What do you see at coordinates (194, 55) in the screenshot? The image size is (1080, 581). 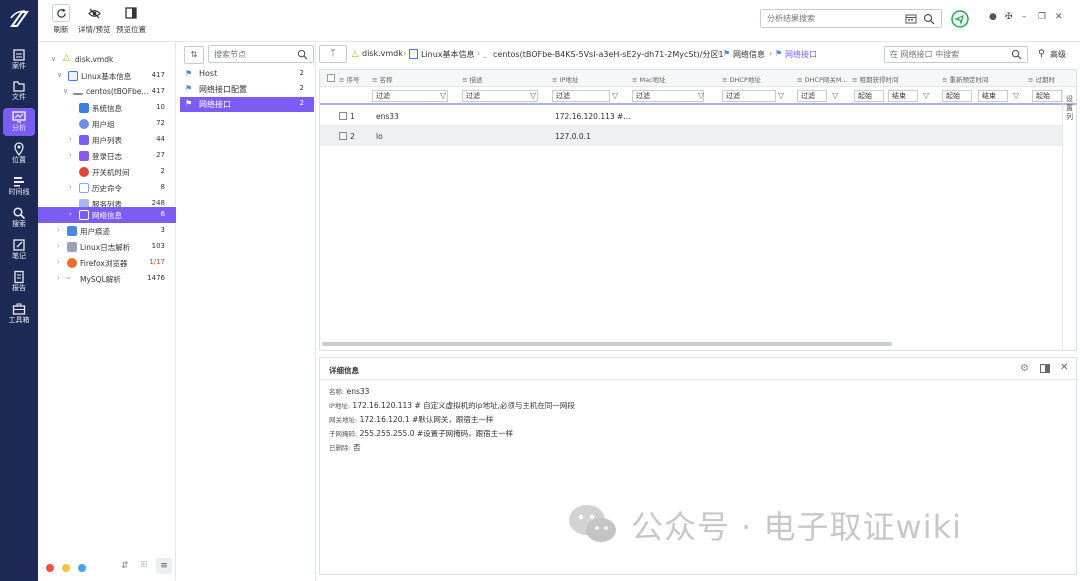 I see `sort-icon: ⇅` at bounding box center [194, 55].